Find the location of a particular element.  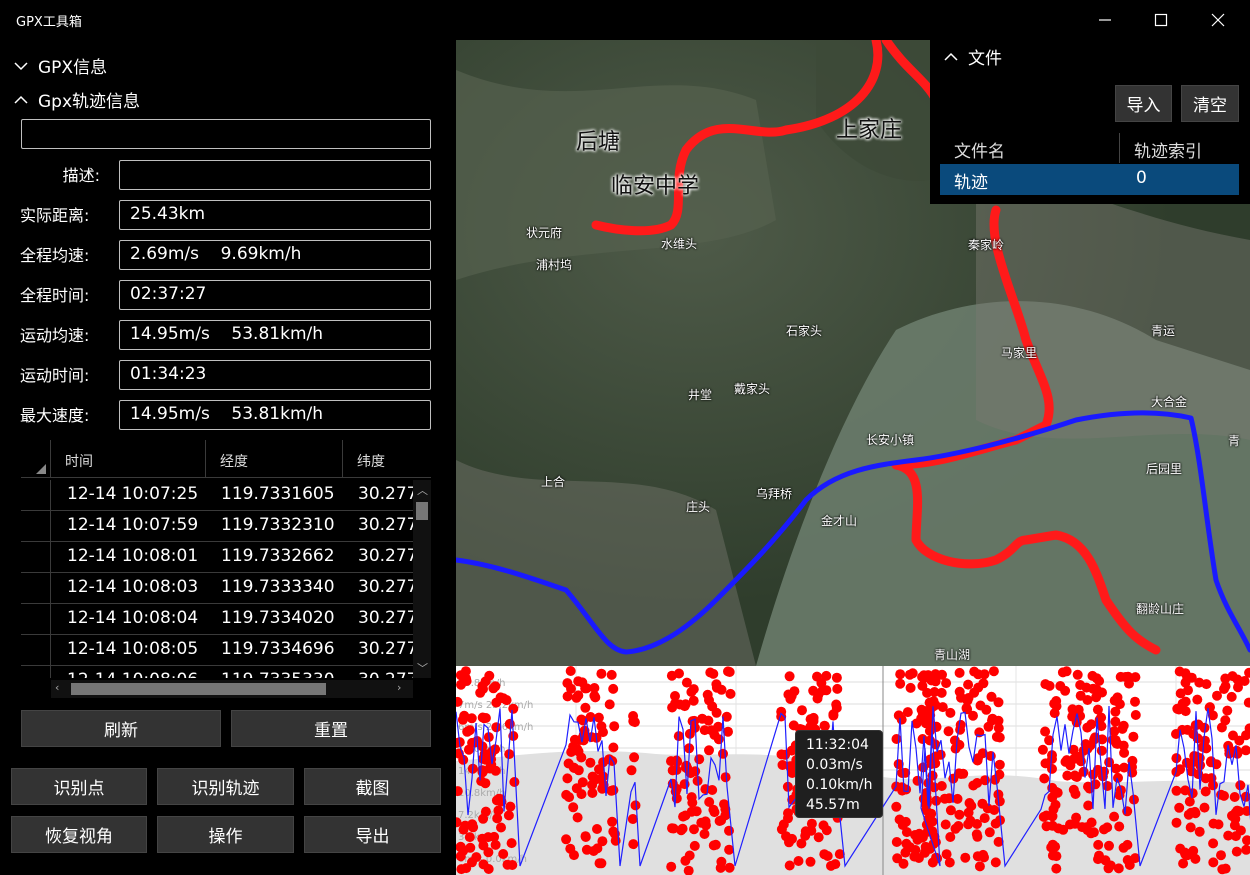

table-row: 12-14 10:08:03 119.7333340 30.277 is located at coordinates (217, 588).